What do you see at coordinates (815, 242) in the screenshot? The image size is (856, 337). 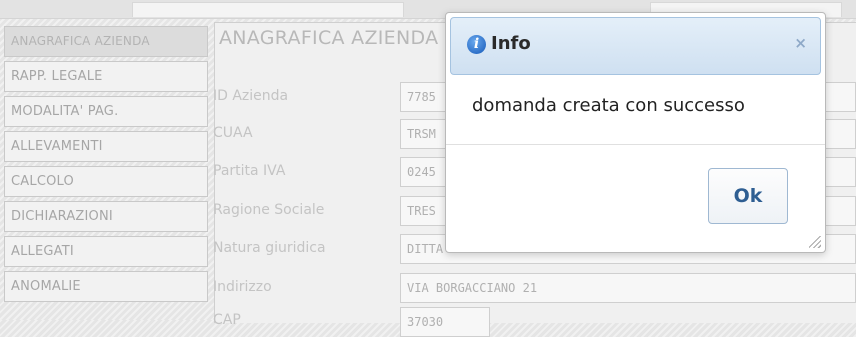 I see `resize-grip-icon` at bounding box center [815, 242].